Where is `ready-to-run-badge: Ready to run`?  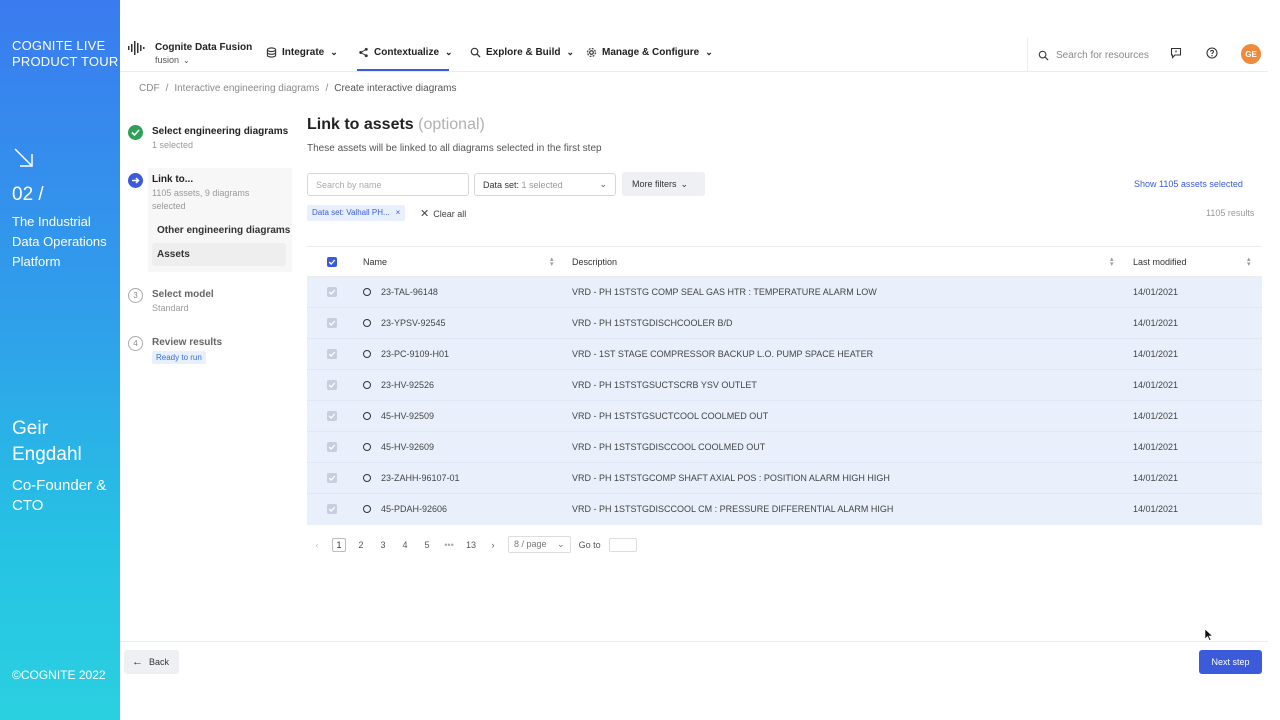 ready-to-run-badge: Ready to run is located at coordinates (179, 357).